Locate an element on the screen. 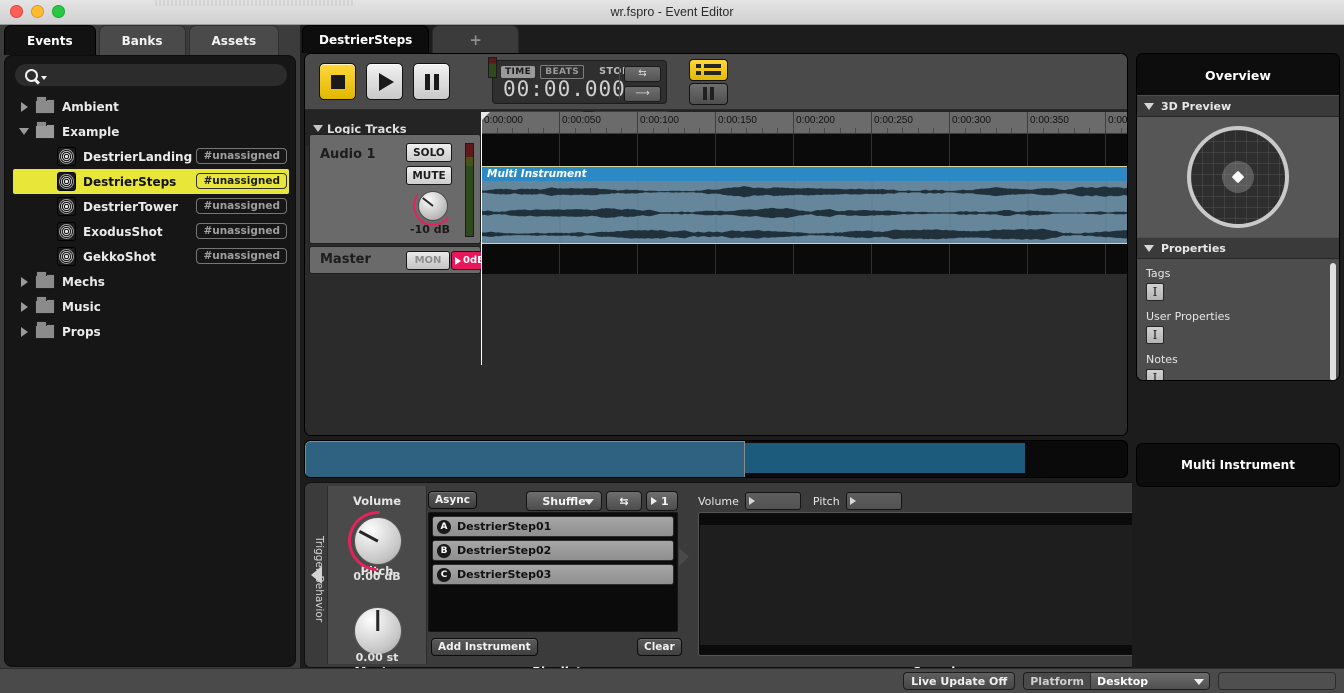 This screenshot has height=693, width=1344. add-tab-button: + is located at coordinates (475, 39).